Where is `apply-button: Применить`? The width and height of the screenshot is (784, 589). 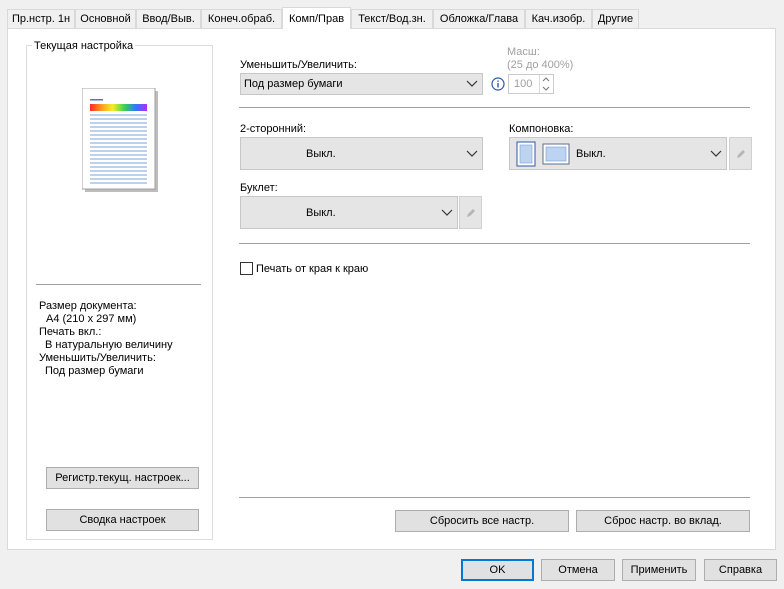 apply-button: Применить is located at coordinates (659, 570).